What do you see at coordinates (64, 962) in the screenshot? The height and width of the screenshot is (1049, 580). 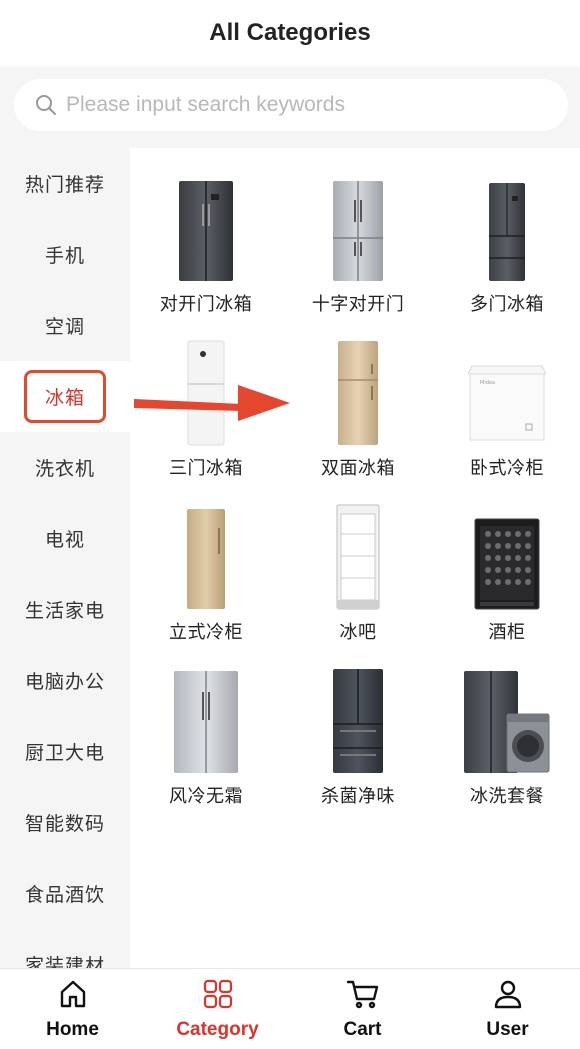 I see `sidebar-item-label: 家装建材` at bounding box center [64, 962].